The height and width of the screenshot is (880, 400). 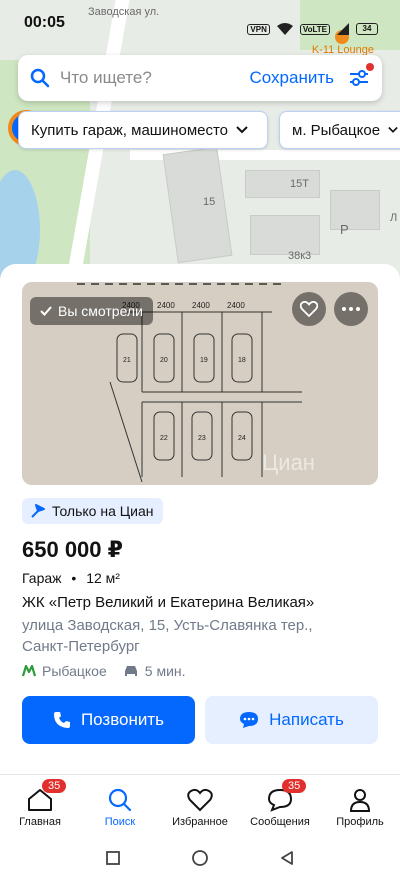 What do you see at coordinates (314, 29) in the screenshot?
I see `volte-indicator: VoLTE` at bounding box center [314, 29].